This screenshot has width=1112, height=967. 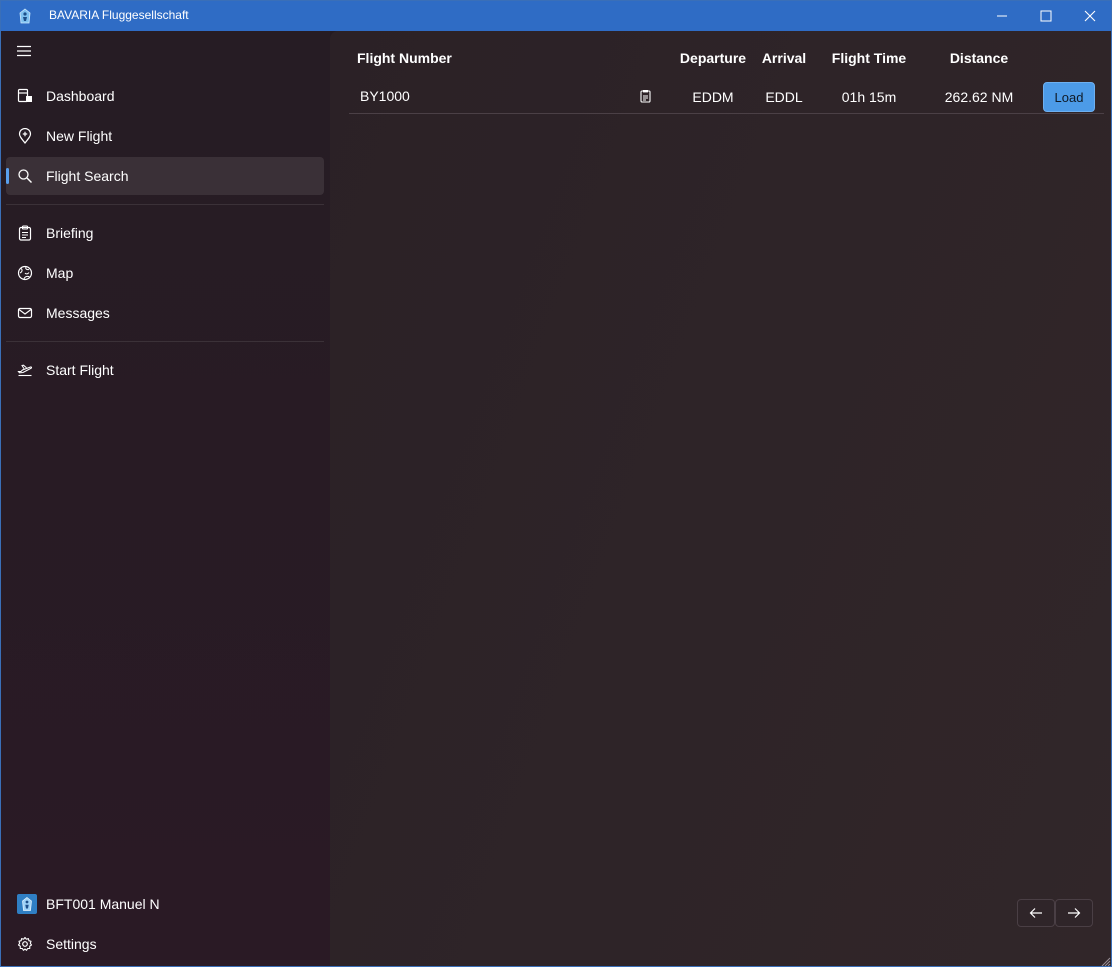 I want to click on sidebar-item-start-flight: Start Flight, so click(x=165, y=370).